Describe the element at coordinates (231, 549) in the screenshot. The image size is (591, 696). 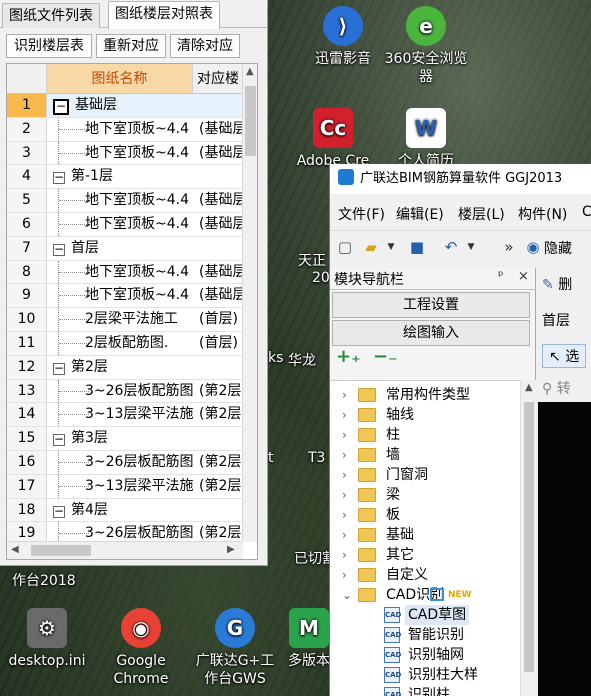
I see `scroll-right-icon: ▶` at that location.